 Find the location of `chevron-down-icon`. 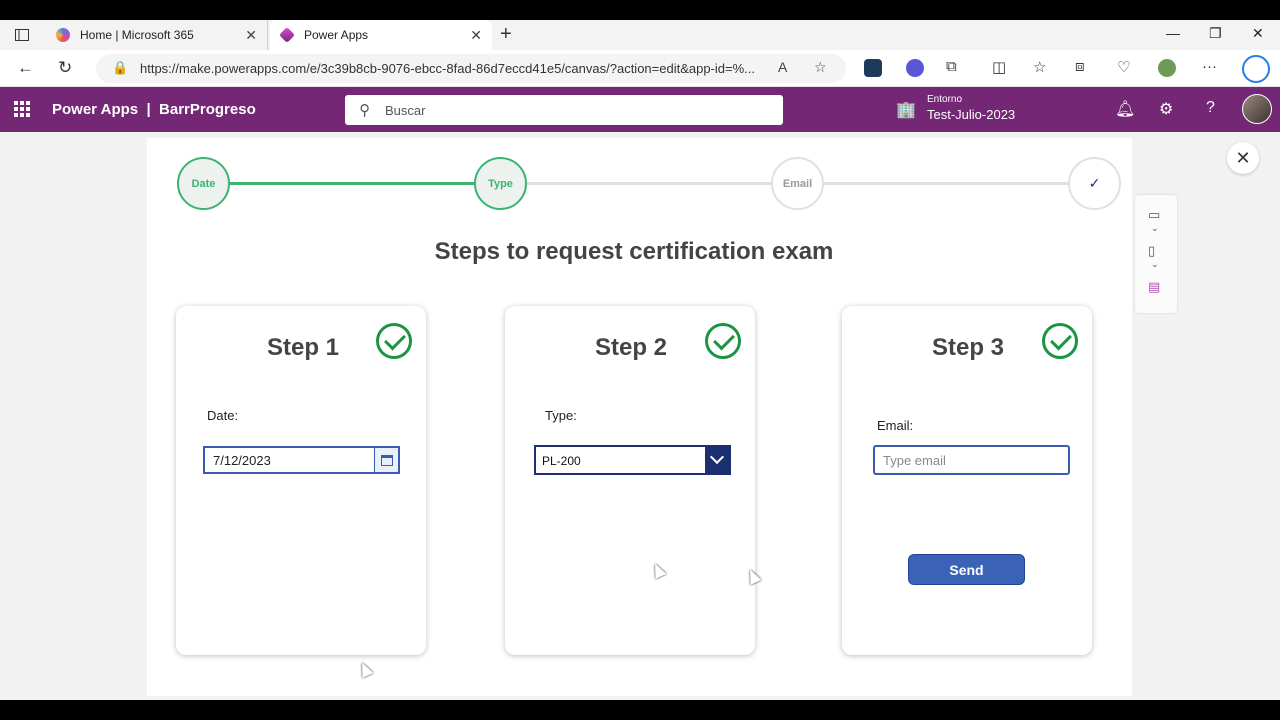

chevron-down-icon is located at coordinates (717, 460).